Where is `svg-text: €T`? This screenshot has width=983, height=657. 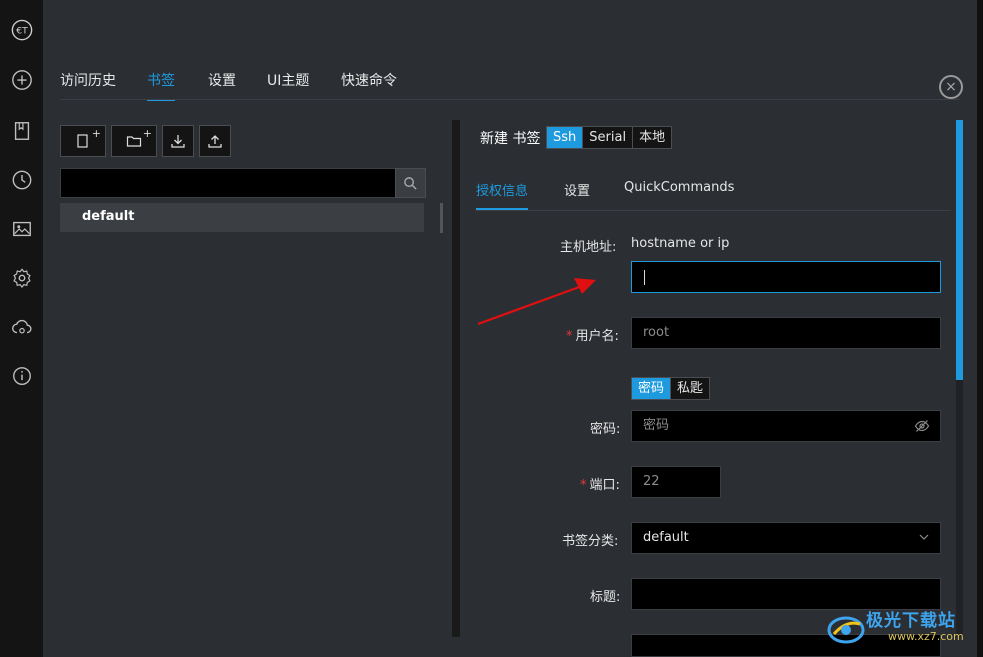
svg-text: €T is located at coordinates (22, 31).